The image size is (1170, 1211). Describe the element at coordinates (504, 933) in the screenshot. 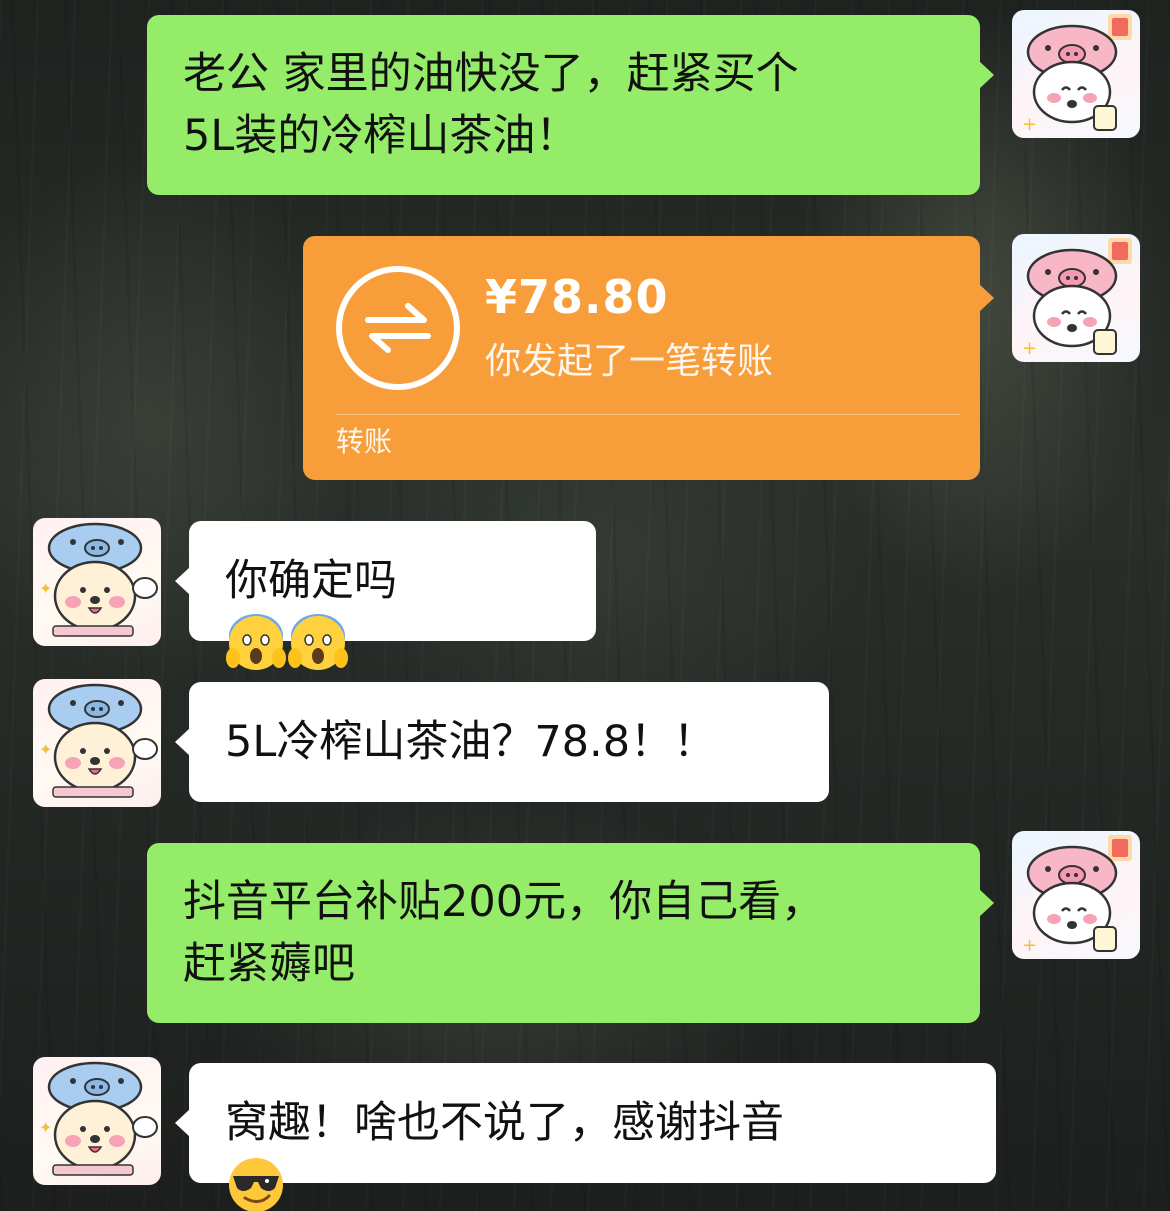

I see `message-text: 抖音平台补贴200元，你自己看， 赶紧薅吧` at that location.